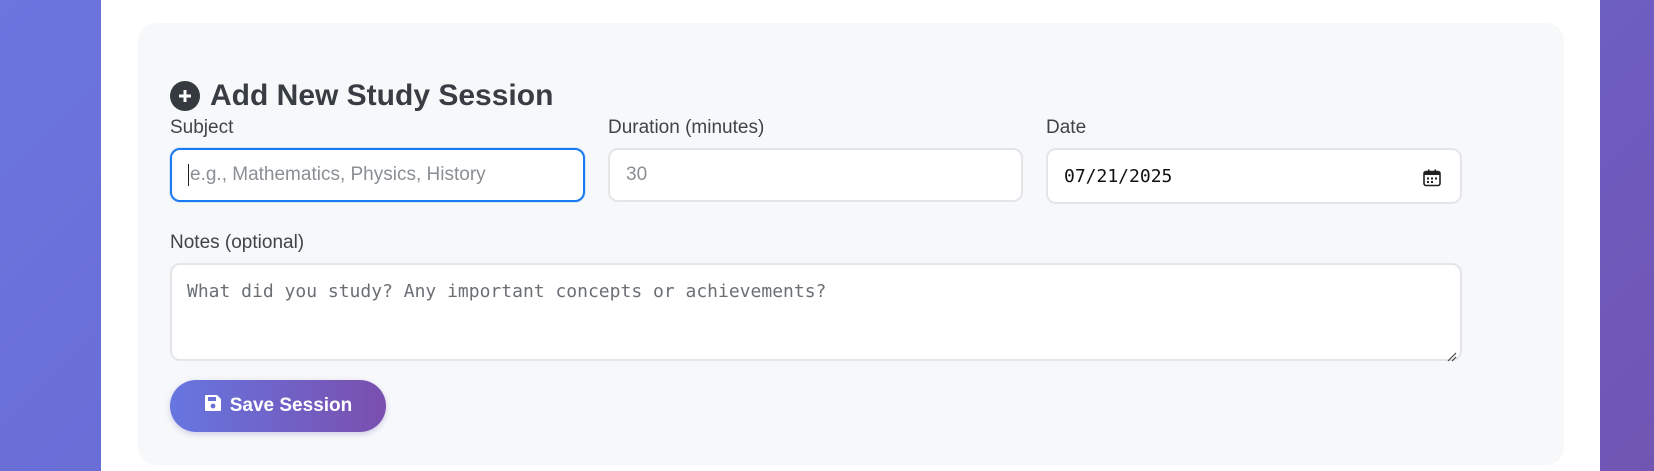  What do you see at coordinates (382, 95) in the screenshot?
I see `form-title-text: Add New Study Session` at bounding box center [382, 95].